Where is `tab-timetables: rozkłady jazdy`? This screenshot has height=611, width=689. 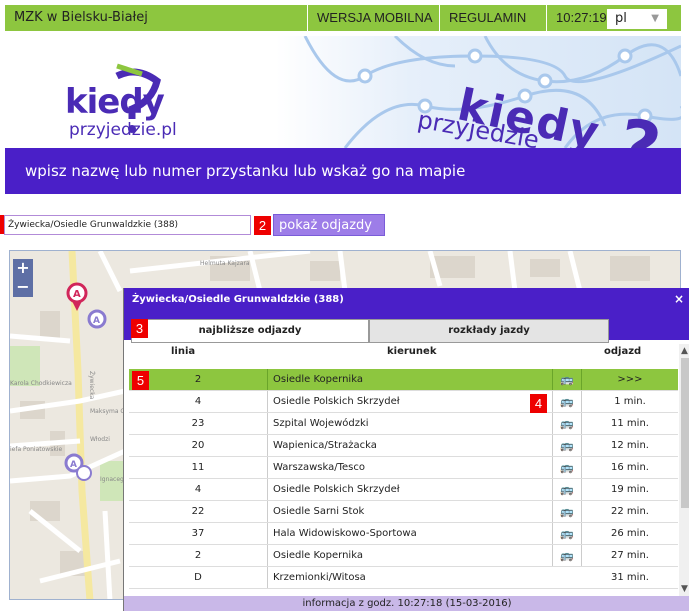 tab-timetables: rozkłady jazdy is located at coordinates (489, 331).